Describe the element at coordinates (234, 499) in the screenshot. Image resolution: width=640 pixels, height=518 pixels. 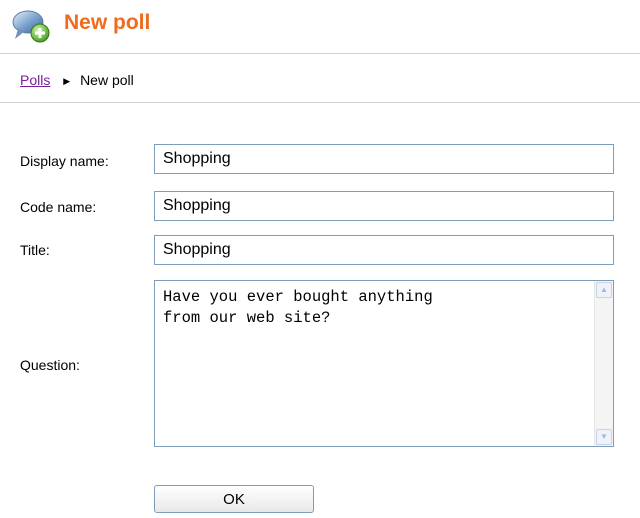
I see `ok-button: OK` at that location.